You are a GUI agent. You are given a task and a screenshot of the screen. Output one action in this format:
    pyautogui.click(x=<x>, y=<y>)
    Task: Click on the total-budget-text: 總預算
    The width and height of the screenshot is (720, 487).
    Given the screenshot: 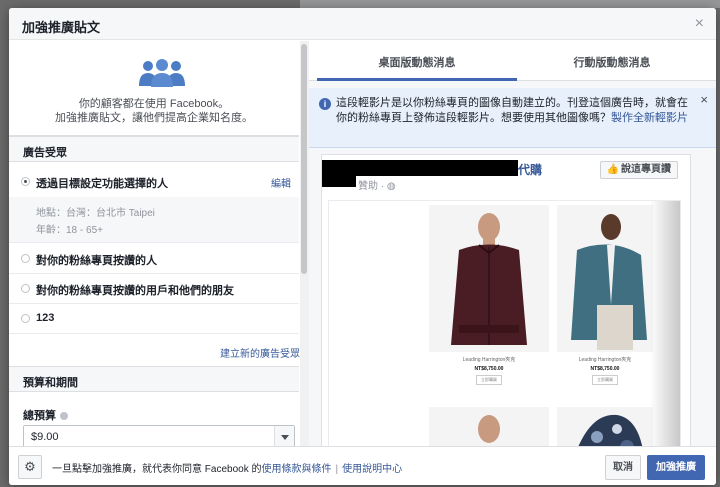 What is the action you would take?
    pyautogui.click(x=39, y=416)
    